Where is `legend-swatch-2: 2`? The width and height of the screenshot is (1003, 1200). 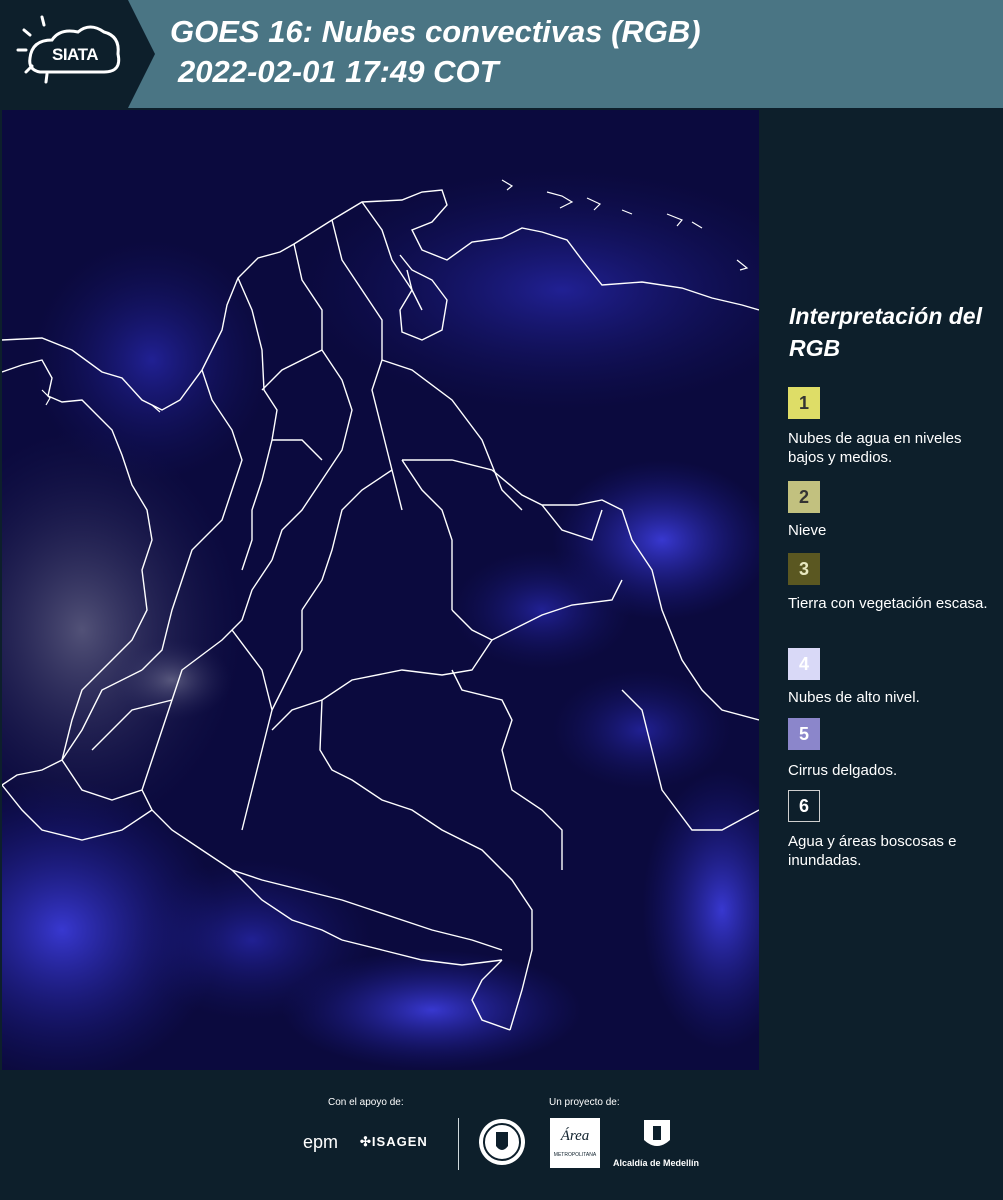 legend-swatch-2: 2 is located at coordinates (804, 497).